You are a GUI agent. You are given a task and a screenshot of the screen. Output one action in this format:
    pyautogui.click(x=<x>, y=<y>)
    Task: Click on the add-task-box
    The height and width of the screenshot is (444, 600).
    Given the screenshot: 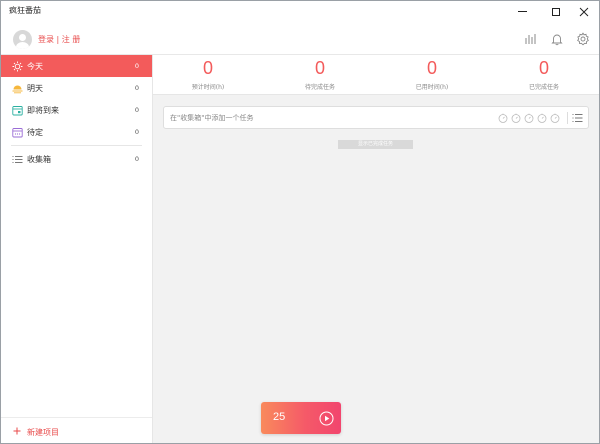 What is the action you would take?
    pyautogui.click(x=376, y=117)
    